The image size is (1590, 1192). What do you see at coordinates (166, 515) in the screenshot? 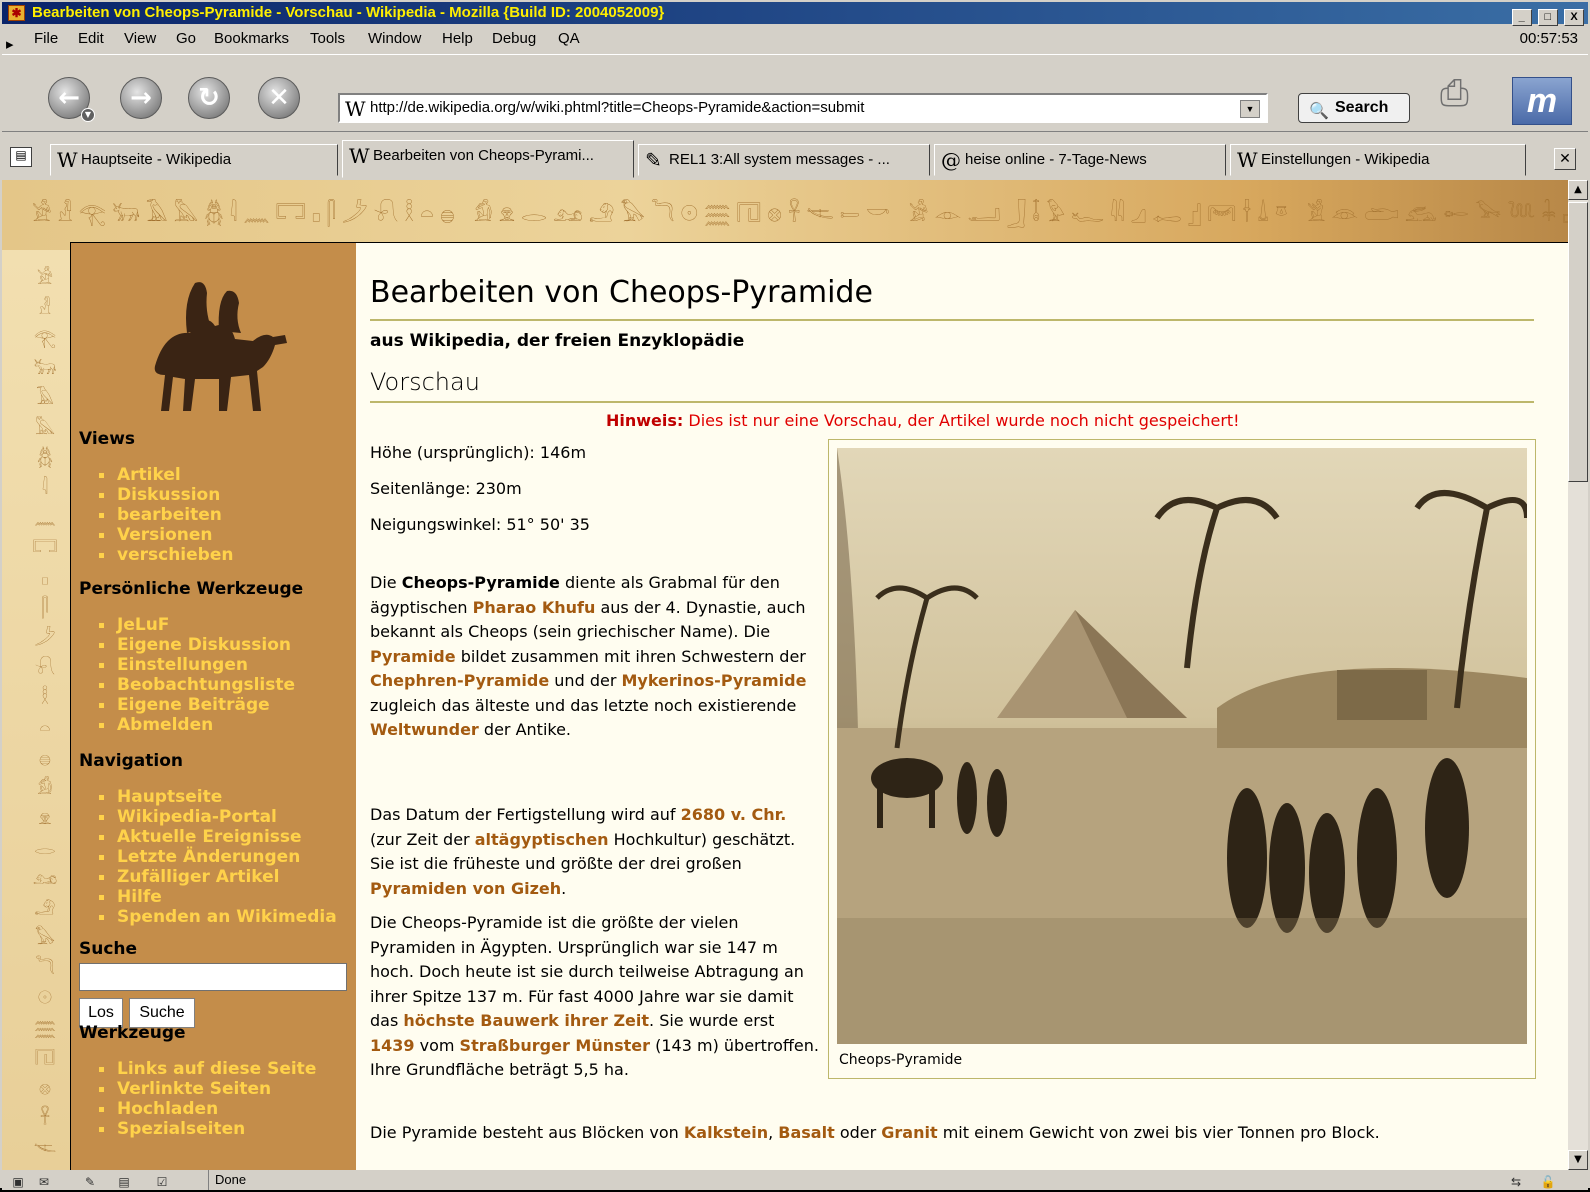
I see `link-bearbeiten: bearbeiten` at bounding box center [166, 515].